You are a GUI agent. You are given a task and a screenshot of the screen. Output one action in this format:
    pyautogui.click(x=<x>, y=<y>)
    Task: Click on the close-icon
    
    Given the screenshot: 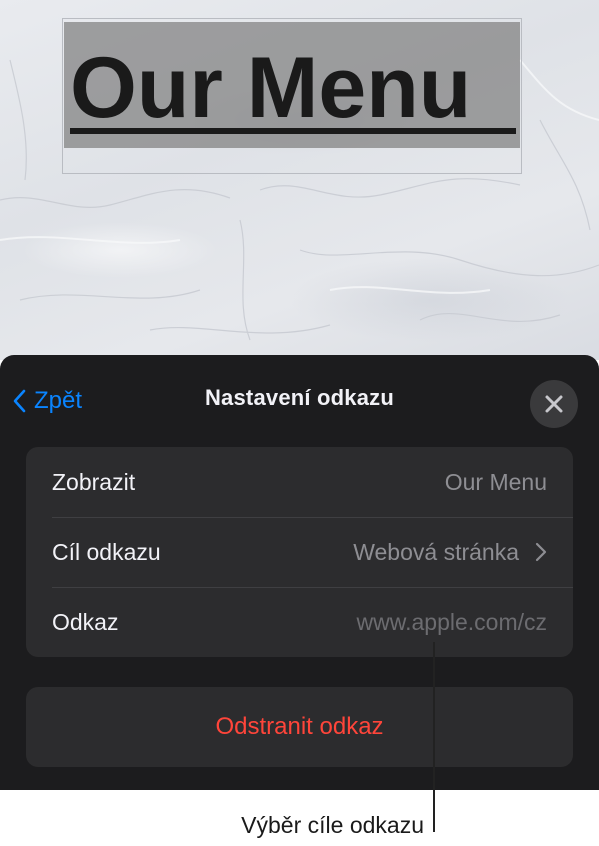 What is the action you would take?
    pyautogui.click(x=554, y=404)
    